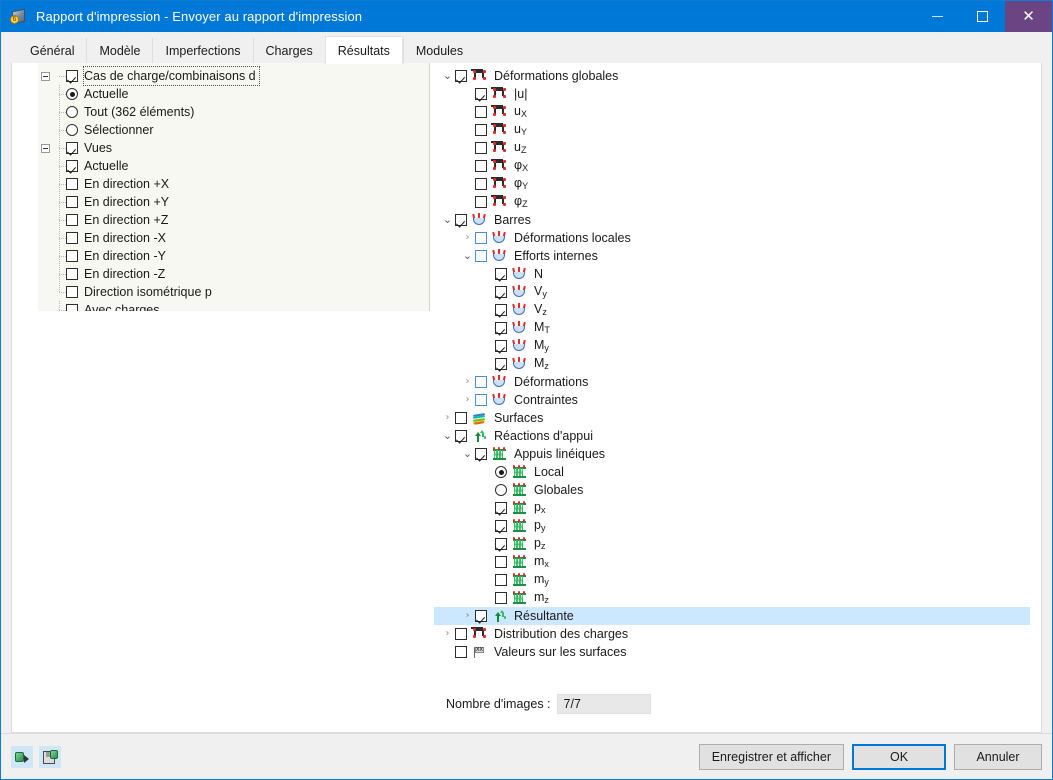 This screenshot has width=1053, height=780. What do you see at coordinates (771, 756) in the screenshot?
I see `save-and-show-button: Enregistrer et afficher` at bounding box center [771, 756].